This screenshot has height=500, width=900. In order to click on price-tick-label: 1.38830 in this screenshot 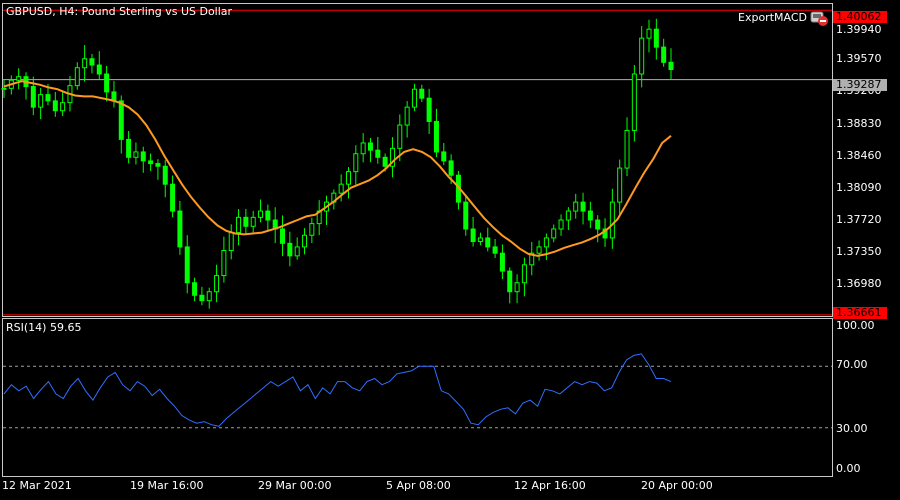, I will do `click(859, 123)`.